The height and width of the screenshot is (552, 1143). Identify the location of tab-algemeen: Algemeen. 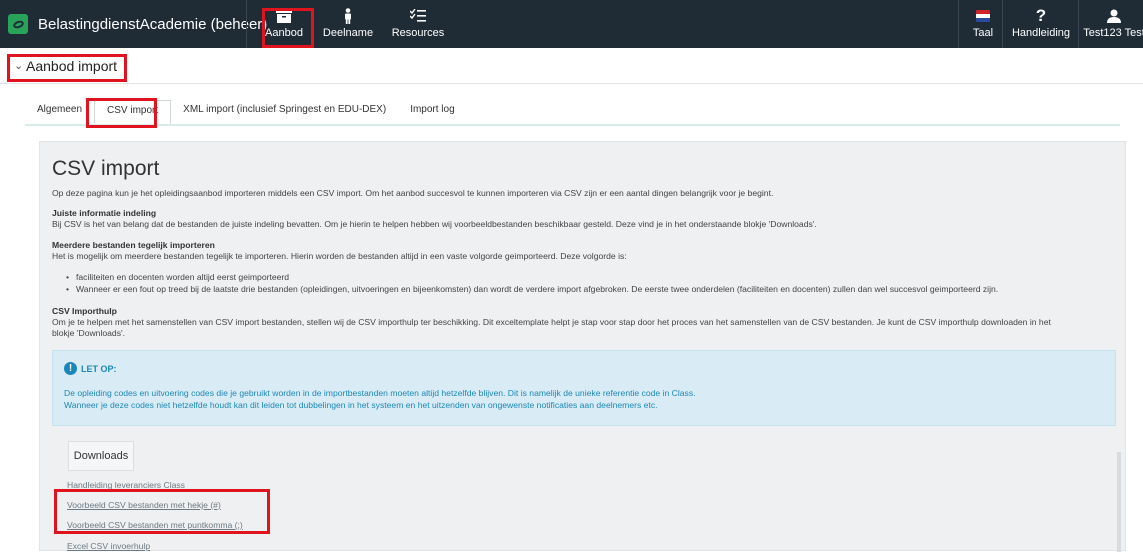
(59, 112).